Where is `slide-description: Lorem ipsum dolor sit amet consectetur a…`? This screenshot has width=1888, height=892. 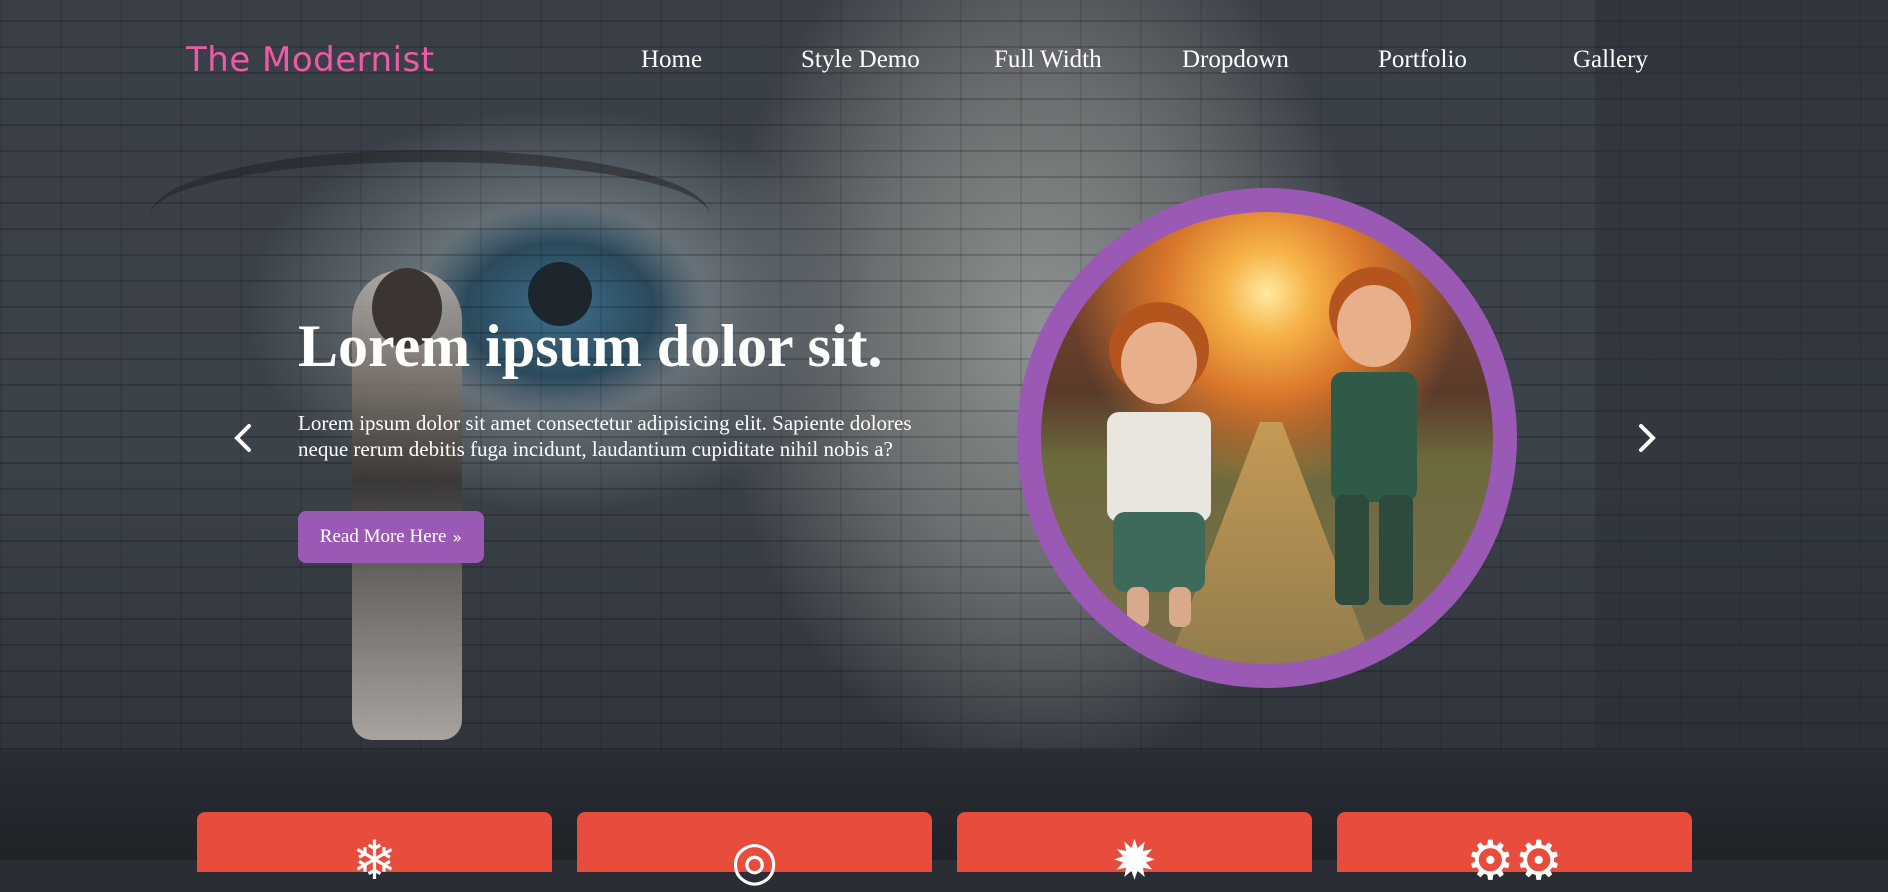
slide-description: Lorem ipsum dolor sit amet consectetur a… is located at coordinates (605, 436).